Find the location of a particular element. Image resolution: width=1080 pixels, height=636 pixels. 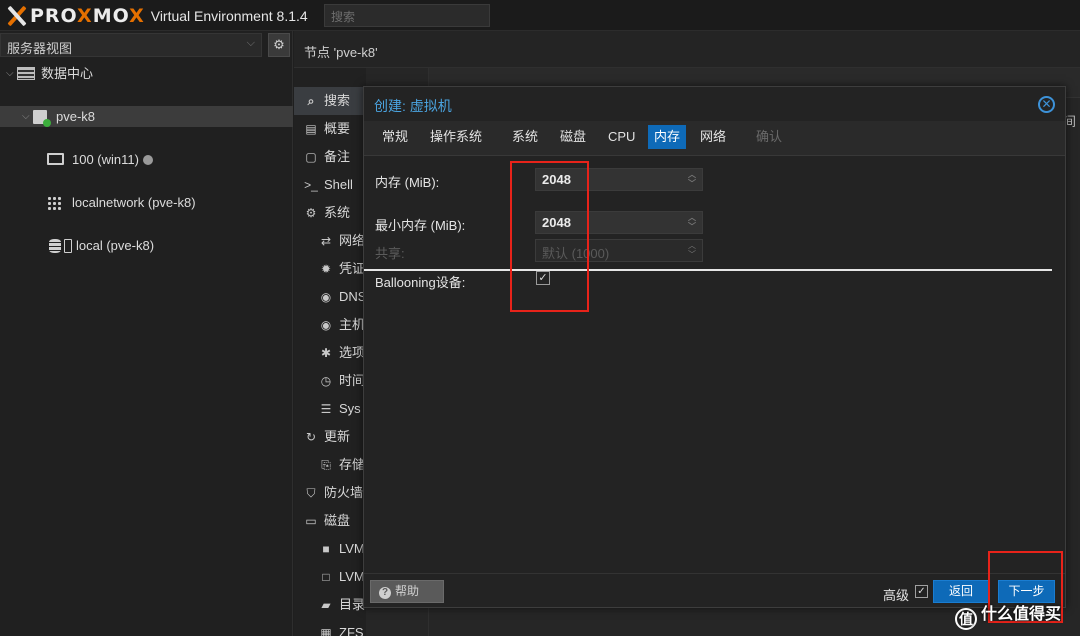

close-icon: ✕ is located at coordinates (1046, 104).